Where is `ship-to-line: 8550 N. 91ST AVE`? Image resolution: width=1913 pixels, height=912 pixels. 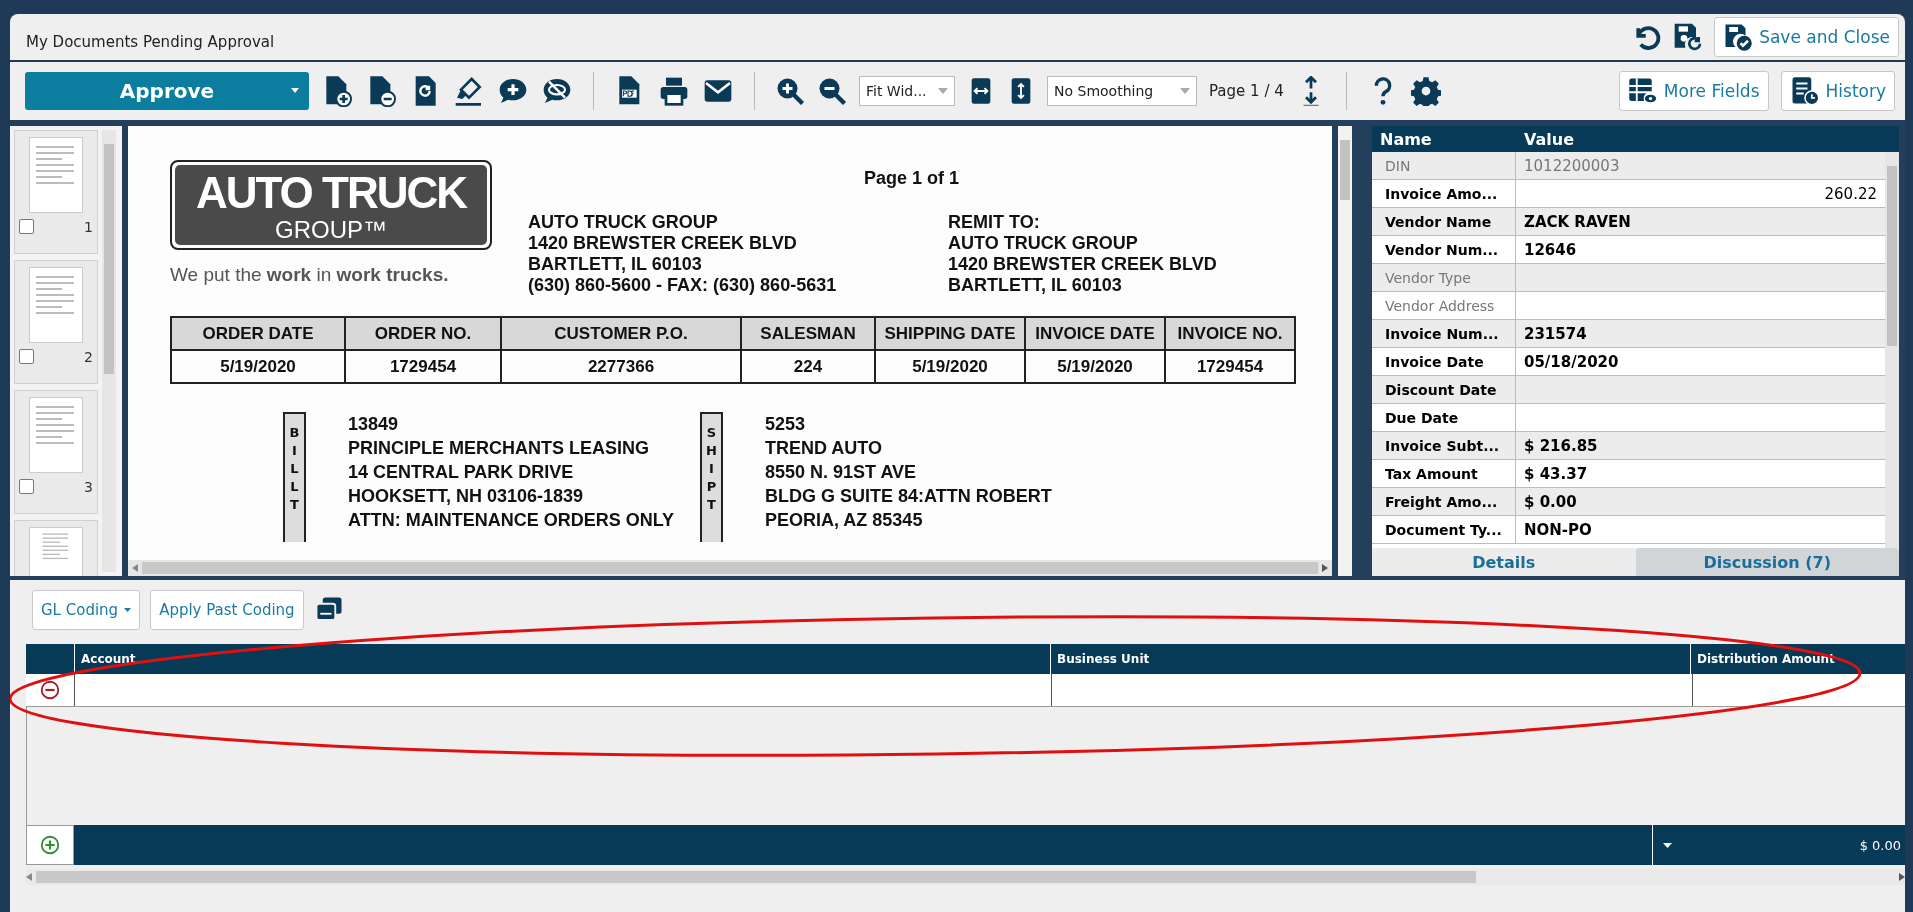 ship-to-line: 8550 N. 91ST AVE is located at coordinates (841, 472).